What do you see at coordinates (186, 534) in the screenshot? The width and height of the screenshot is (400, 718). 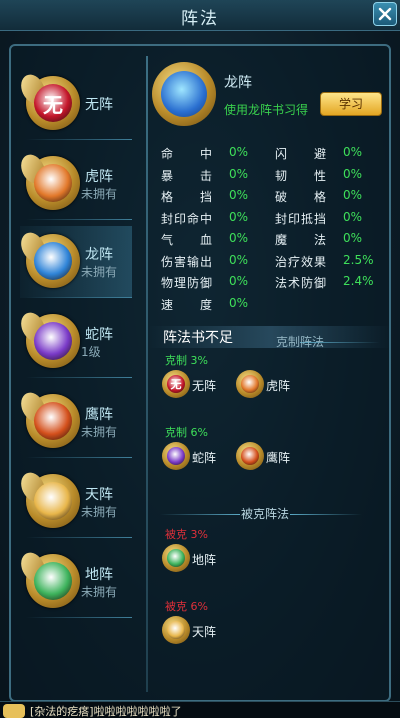 I see `relation-percent: 被克 3%` at bounding box center [186, 534].